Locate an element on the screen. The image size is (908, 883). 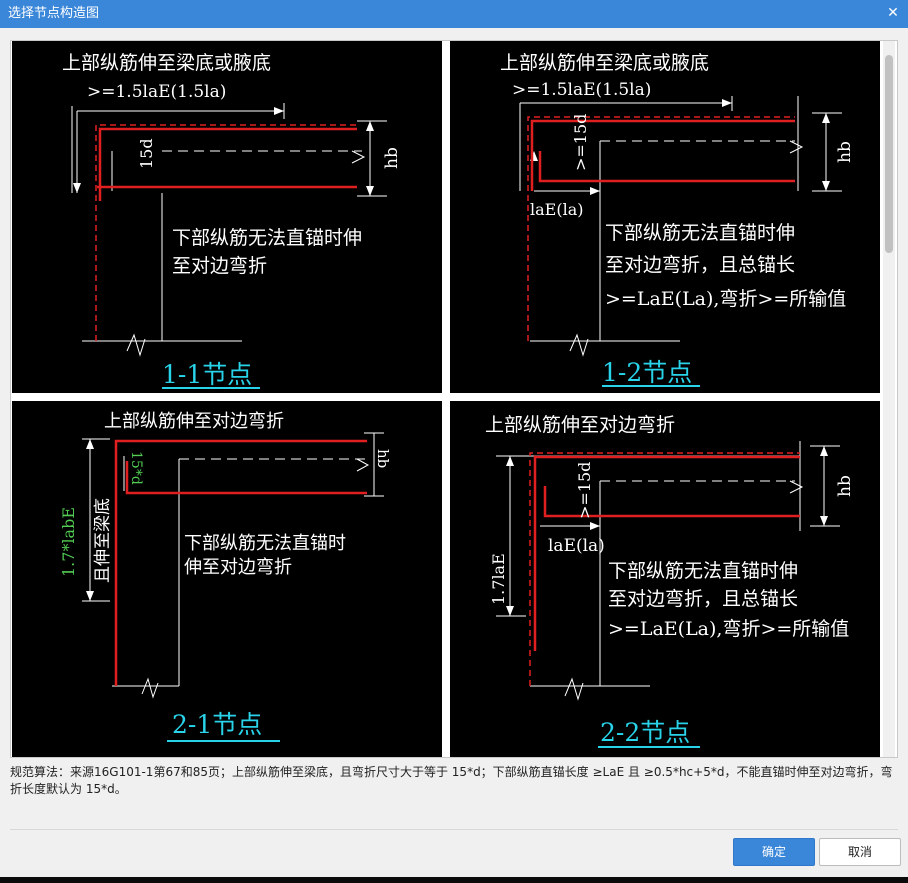
vertical-scrollbar is located at coordinates (889, 399).